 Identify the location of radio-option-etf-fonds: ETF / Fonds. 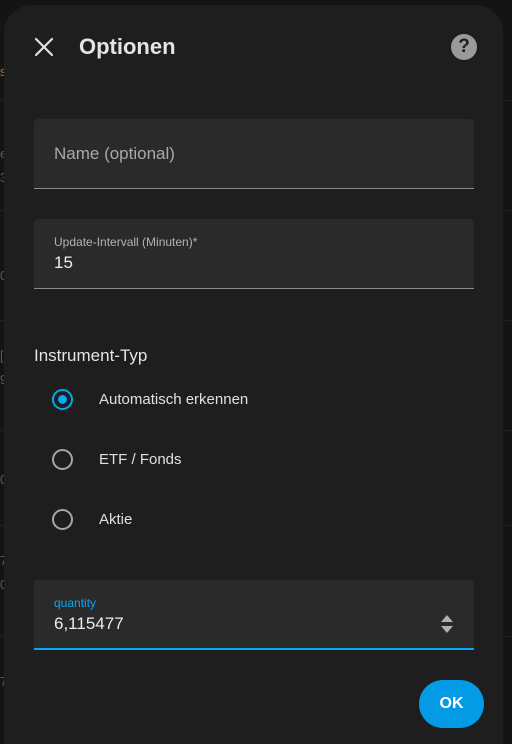
(198, 462).